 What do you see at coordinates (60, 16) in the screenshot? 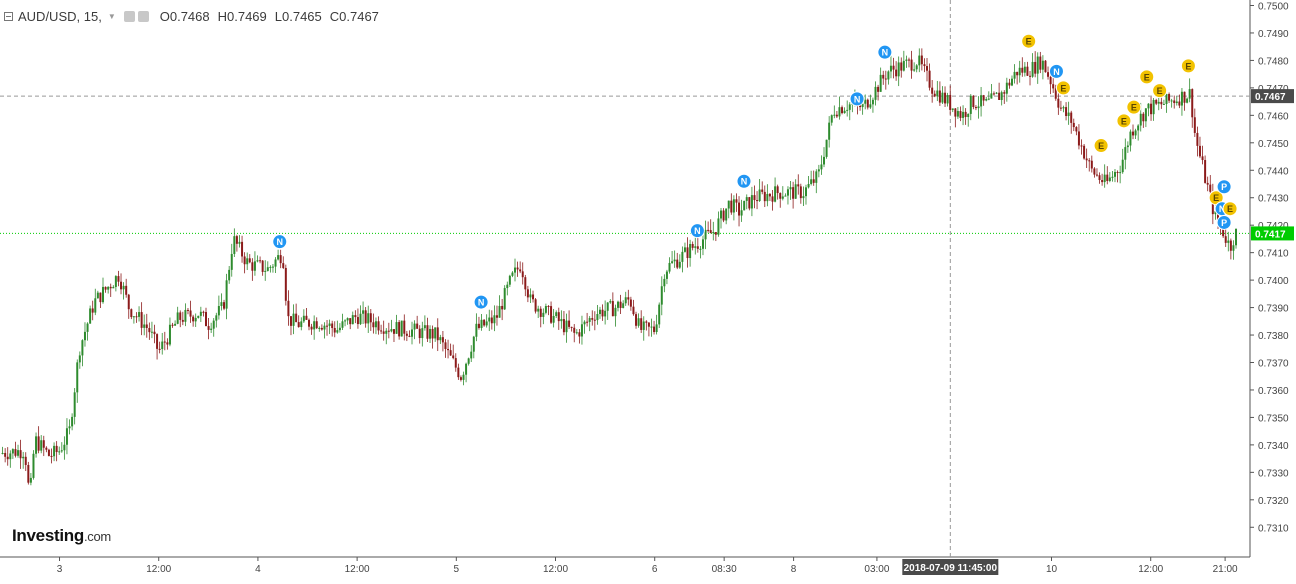
I see `symbol-label: AUD/USD, 15,` at bounding box center [60, 16].